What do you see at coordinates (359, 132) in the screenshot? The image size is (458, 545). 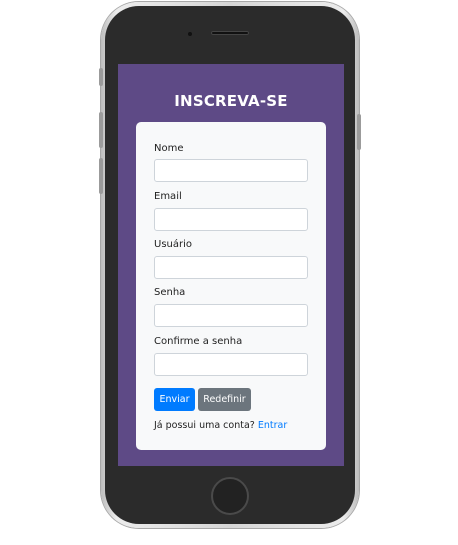 I see `power-button` at bounding box center [359, 132].